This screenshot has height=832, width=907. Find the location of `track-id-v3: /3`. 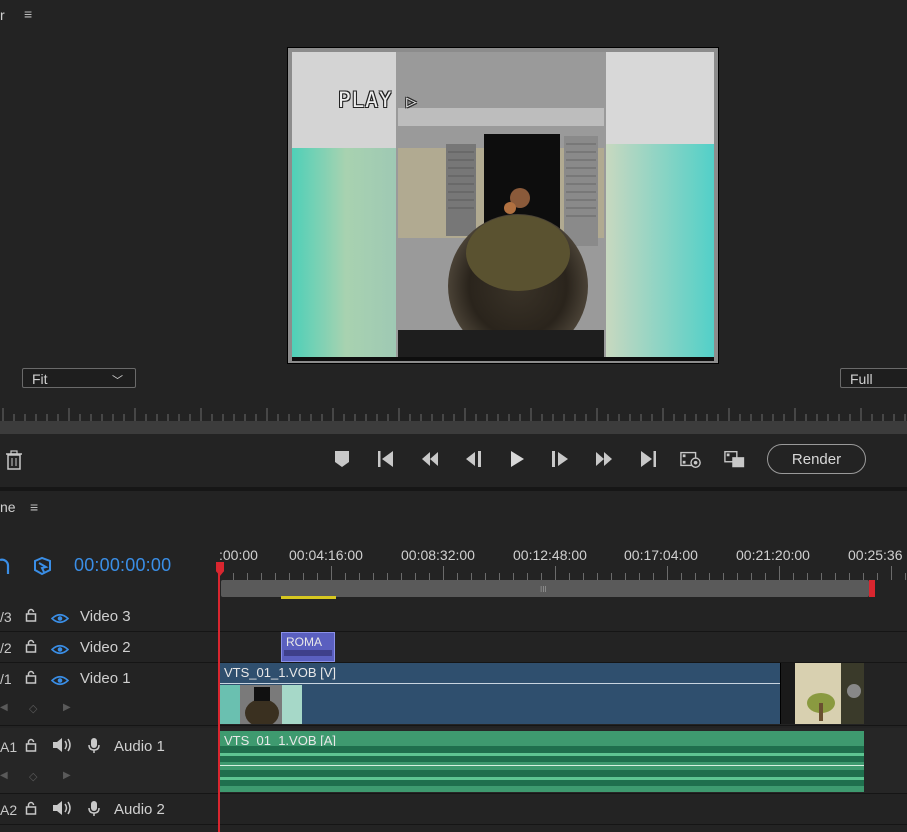

track-id-v3: /3 is located at coordinates (6, 617).